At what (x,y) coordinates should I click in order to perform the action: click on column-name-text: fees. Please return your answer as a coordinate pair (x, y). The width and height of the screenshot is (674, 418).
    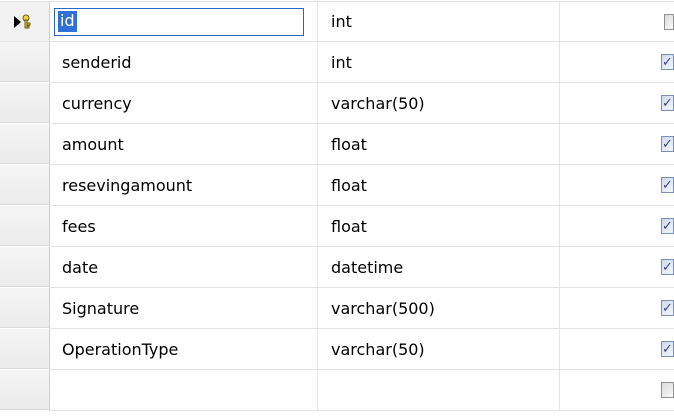
    Looking at the image, I should click on (79, 226).